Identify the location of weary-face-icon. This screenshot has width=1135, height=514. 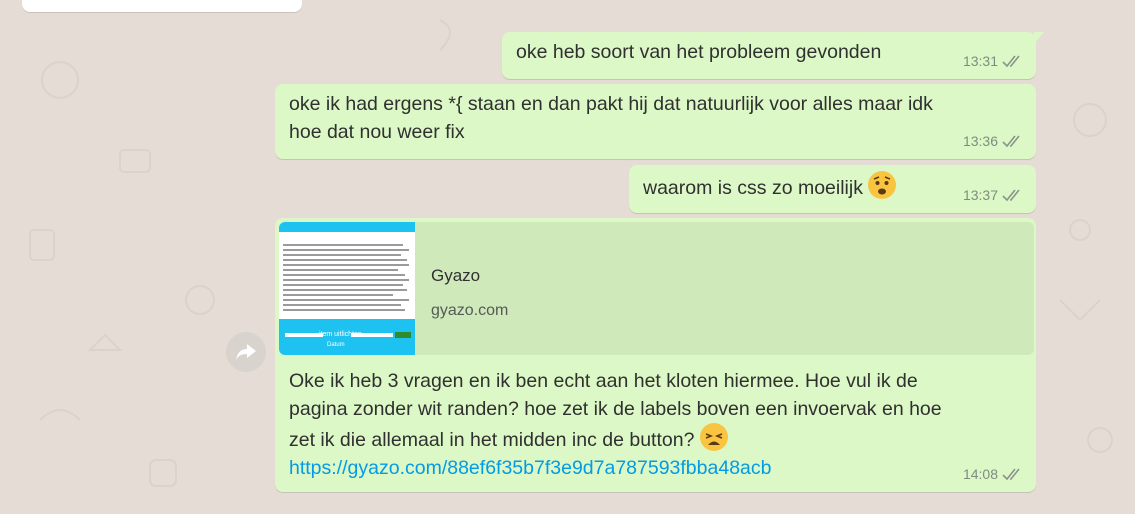
(713, 437).